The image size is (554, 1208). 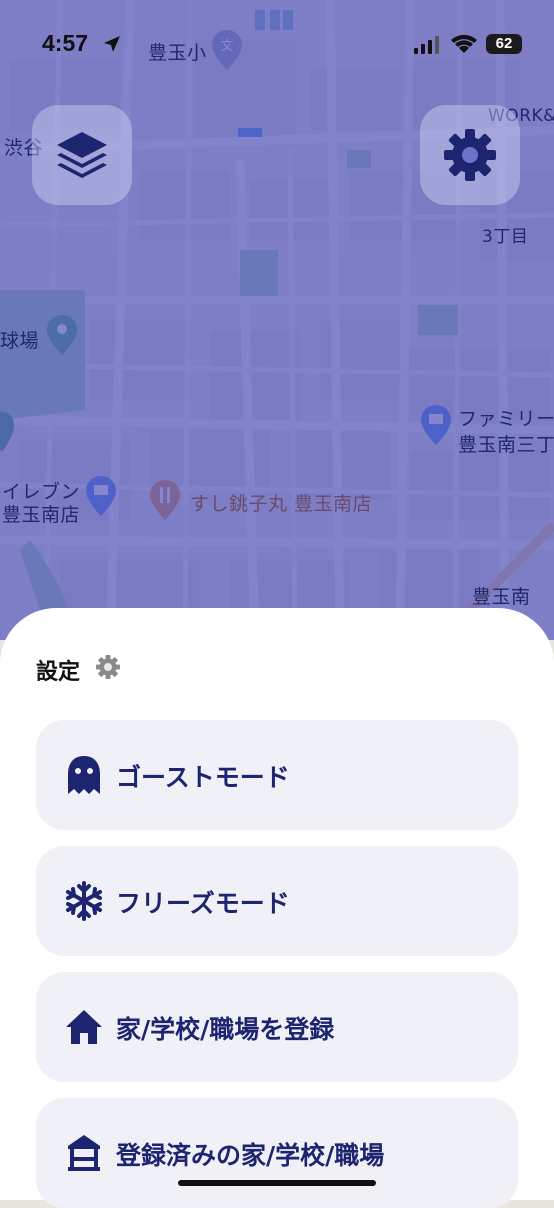 I want to click on register-places-label: 家/学校/職場を登録, so click(x=225, y=1029).